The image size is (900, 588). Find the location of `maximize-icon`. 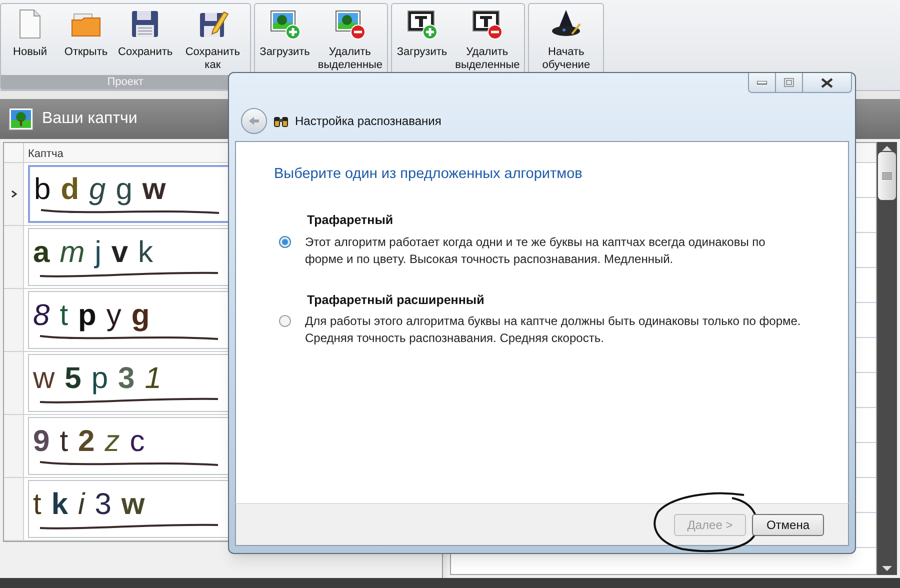

maximize-icon is located at coordinates (789, 82).